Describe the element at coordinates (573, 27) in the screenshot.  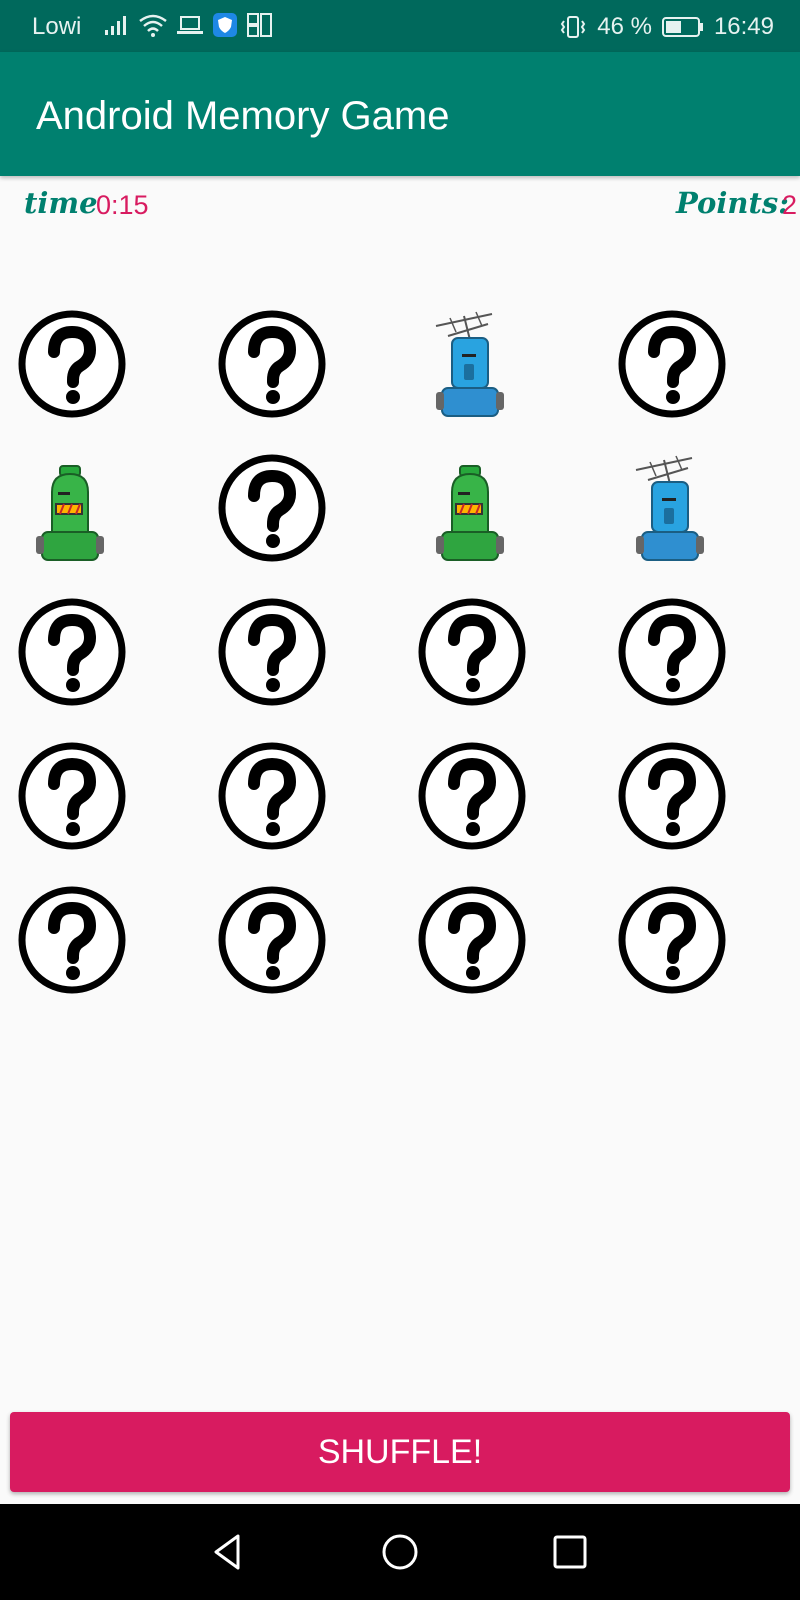
I see `vibrate-icon` at that location.